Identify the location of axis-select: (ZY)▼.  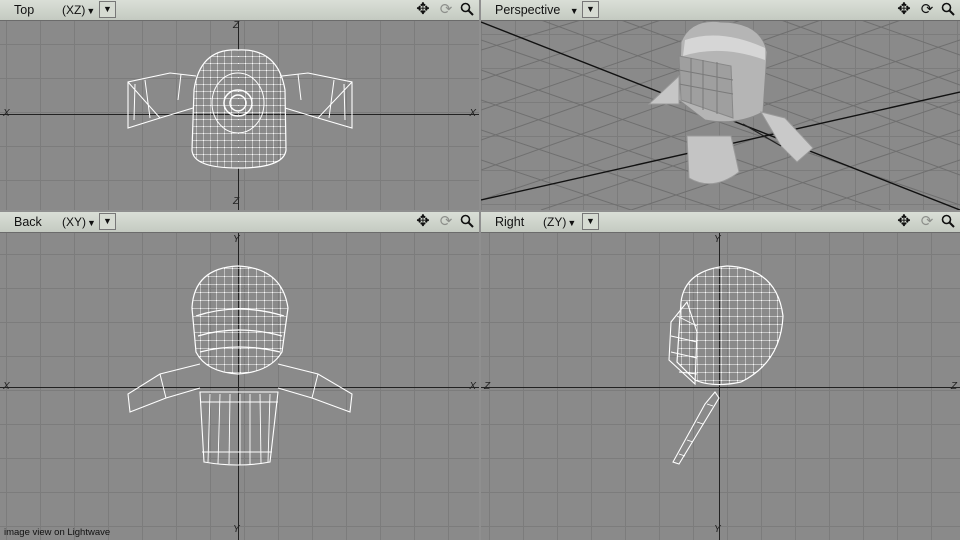
(559, 222).